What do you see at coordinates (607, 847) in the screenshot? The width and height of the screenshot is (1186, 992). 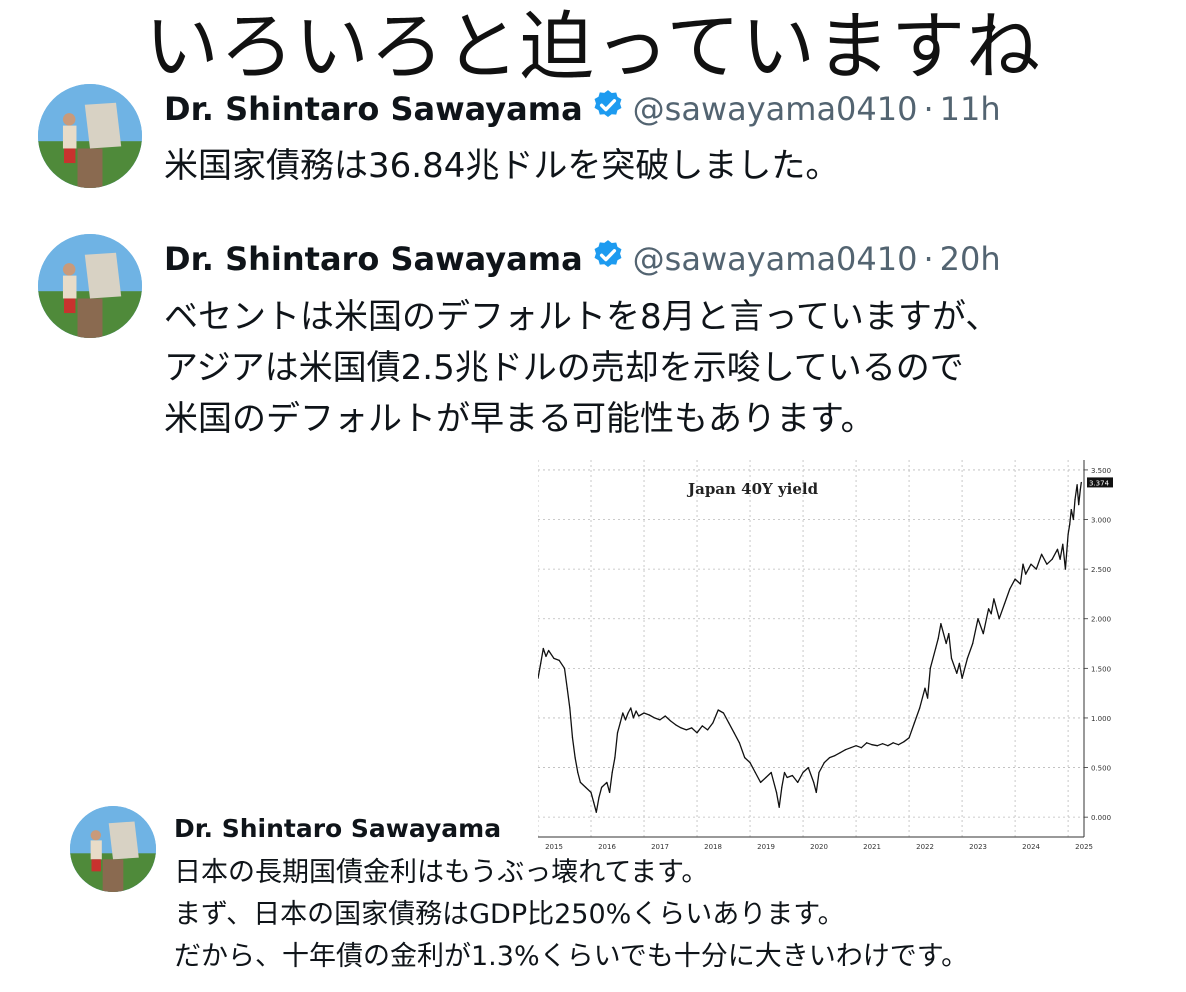 I see `x-tick-label: 2016` at bounding box center [607, 847].